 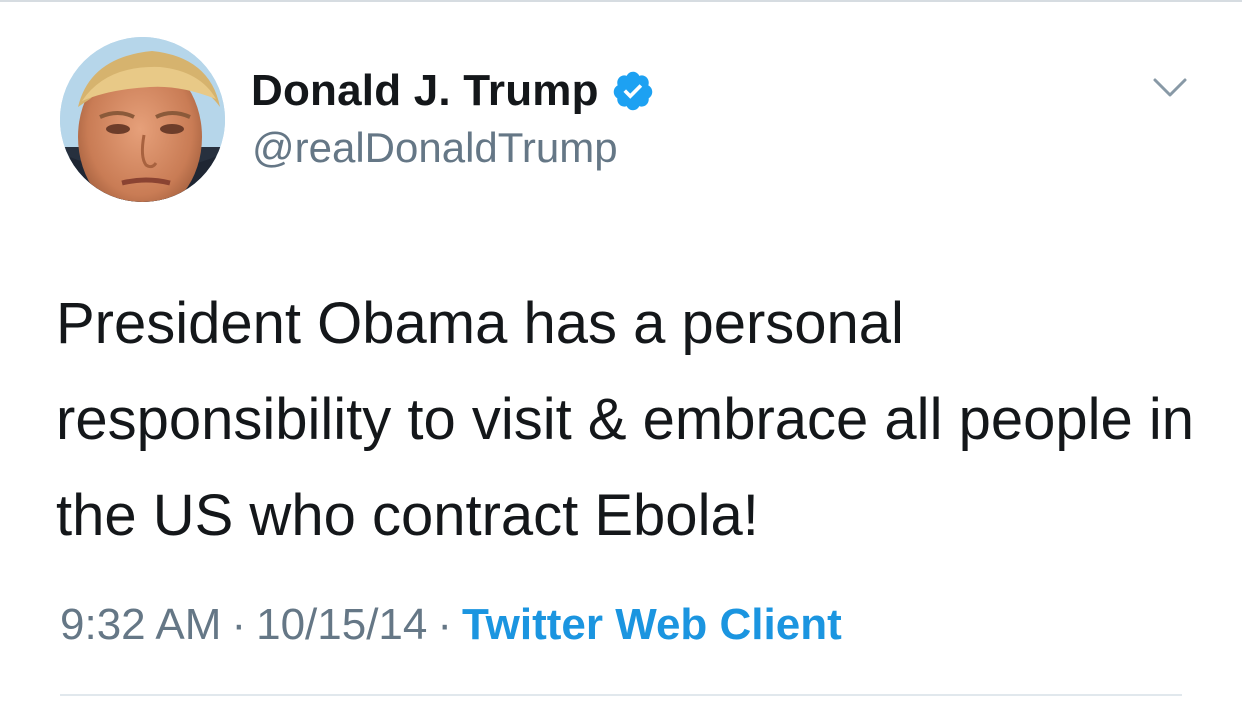 I want to click on tweet-date: 10/15/14, so click(x=341, y=624).